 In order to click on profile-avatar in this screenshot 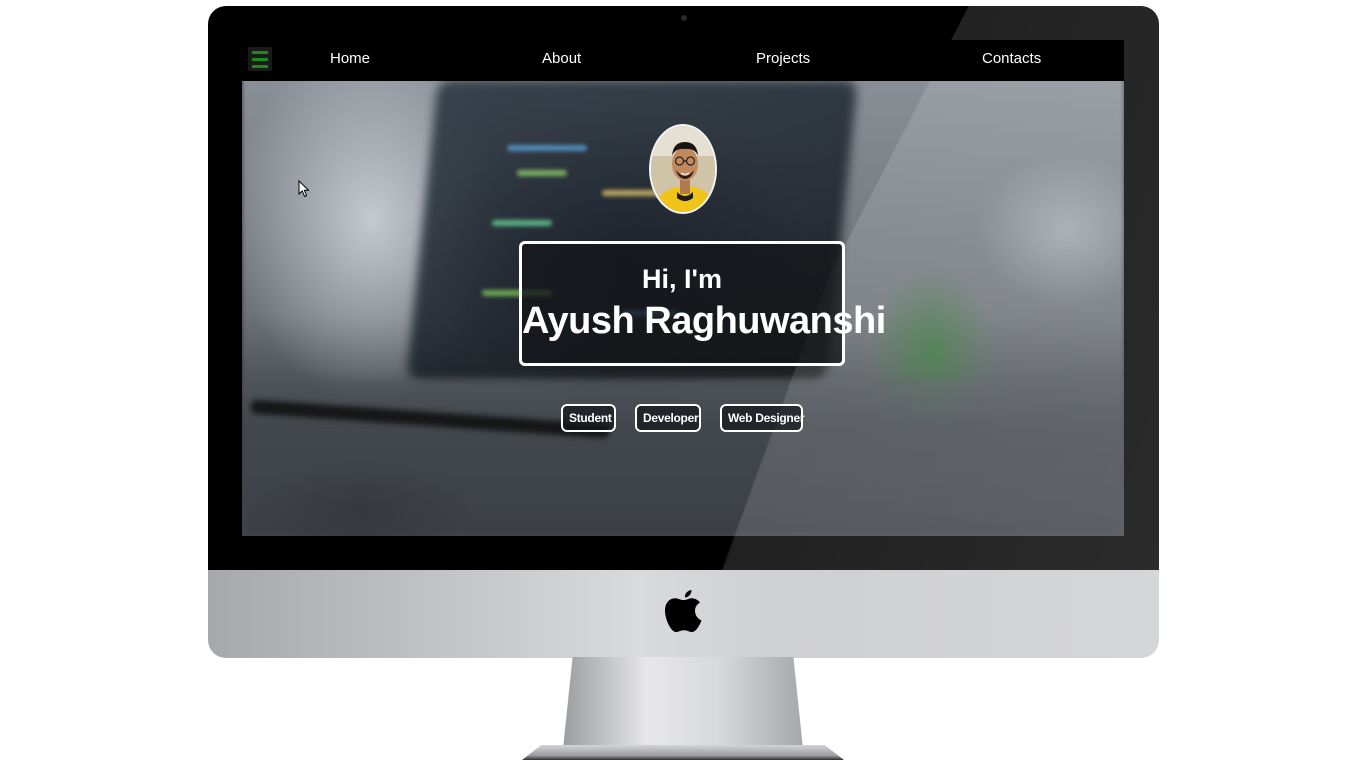, I will do `click(683, 169)`.